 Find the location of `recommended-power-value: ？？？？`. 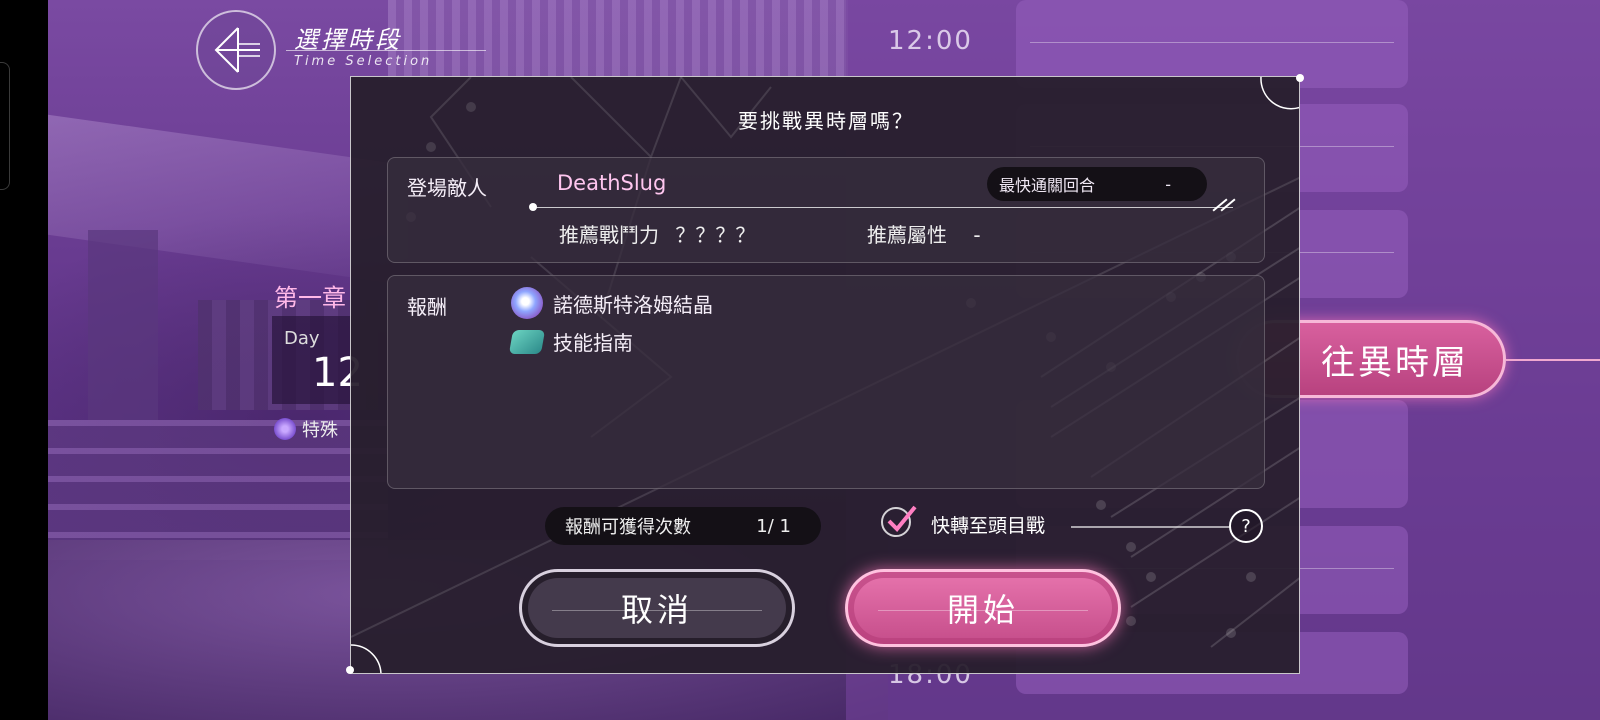

recommended-power-value: ？？？？ is located at coordinates (715, 235).